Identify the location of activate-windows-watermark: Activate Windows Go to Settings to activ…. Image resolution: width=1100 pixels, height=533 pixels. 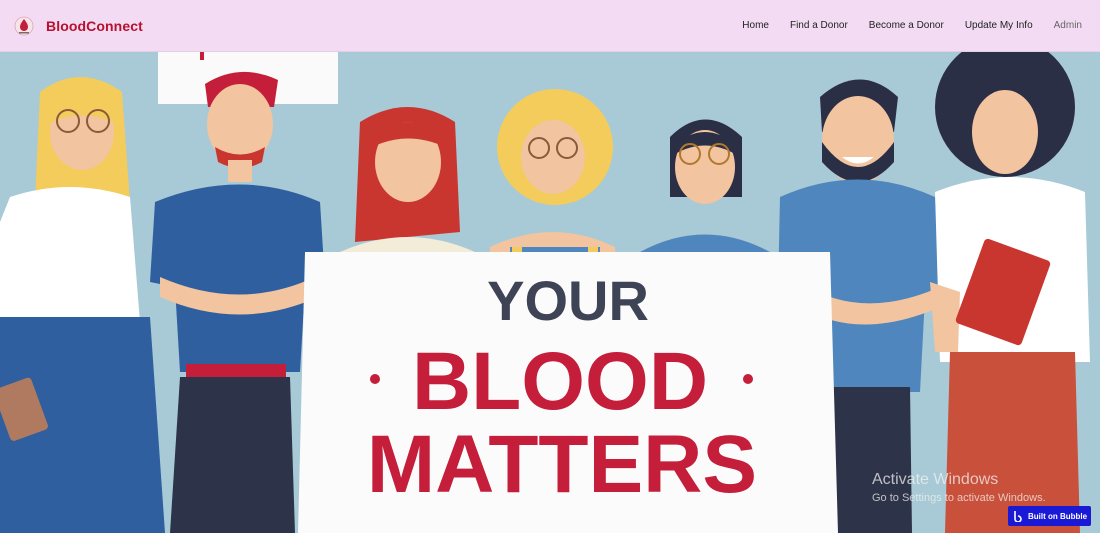
(959, 489).